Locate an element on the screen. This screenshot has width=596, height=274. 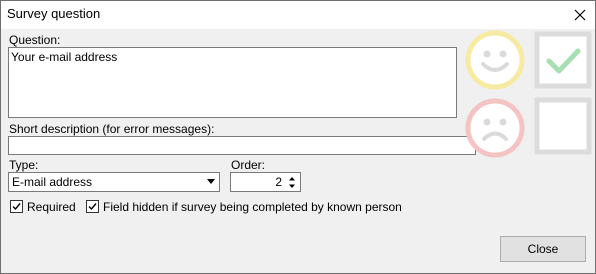
close-window-button is located at coordinates (580, 15).